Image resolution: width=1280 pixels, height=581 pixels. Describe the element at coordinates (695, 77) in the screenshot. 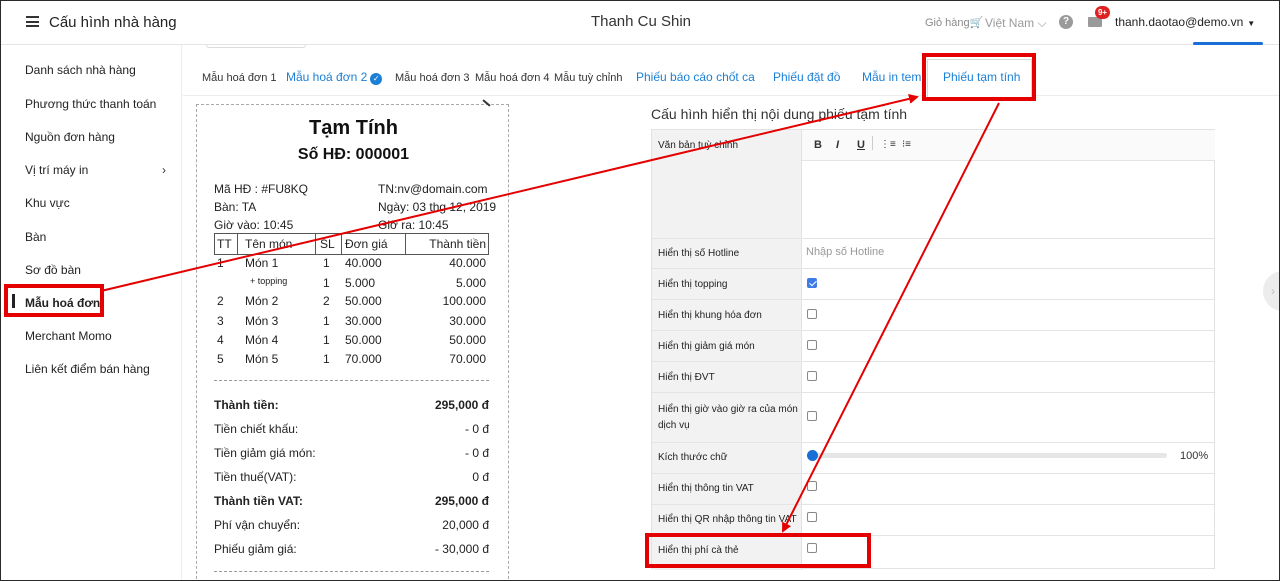

I see `tab-shift-report: Phiếu báo cáo chốt ca` at that location.